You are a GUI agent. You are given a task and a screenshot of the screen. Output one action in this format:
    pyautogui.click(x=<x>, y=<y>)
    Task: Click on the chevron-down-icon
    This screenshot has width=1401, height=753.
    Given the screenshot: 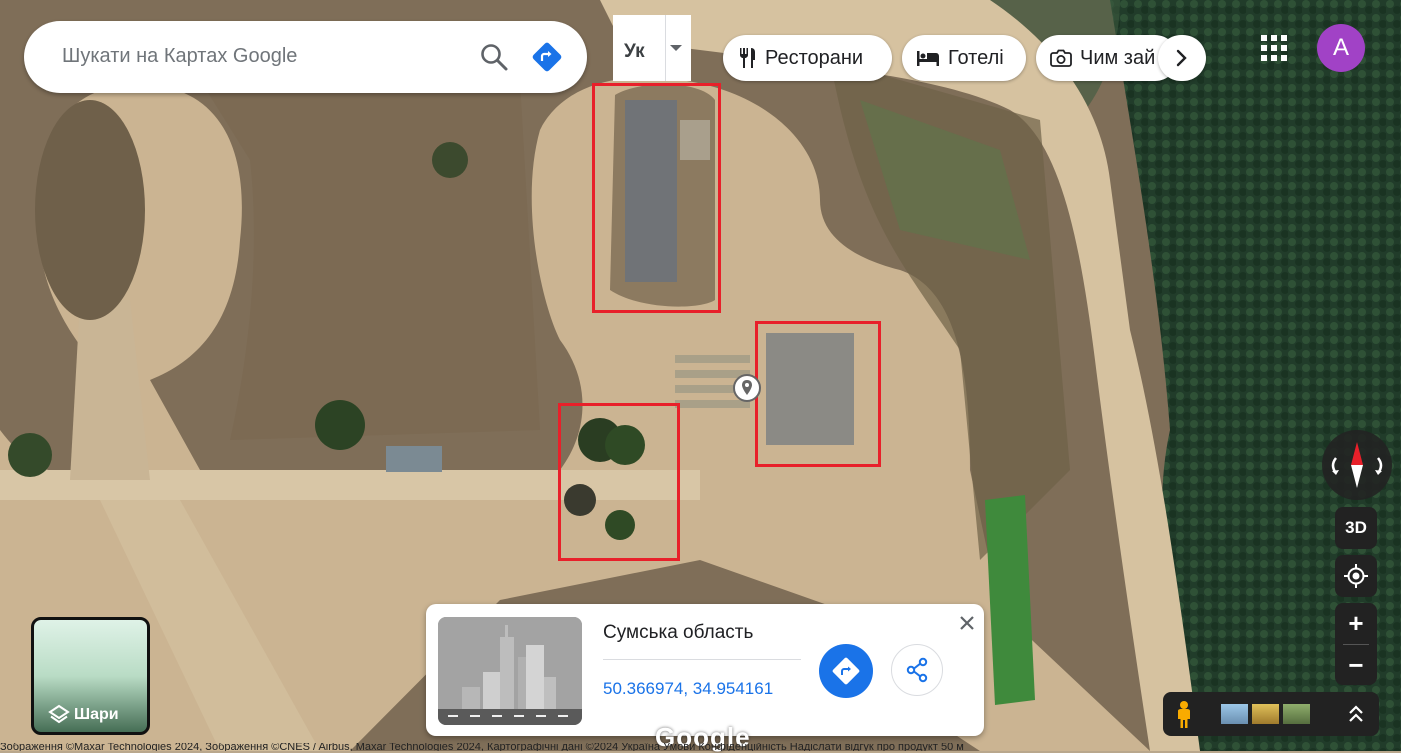 What is the action you would take?
    pyautogui.click(x=676, y=48)
    